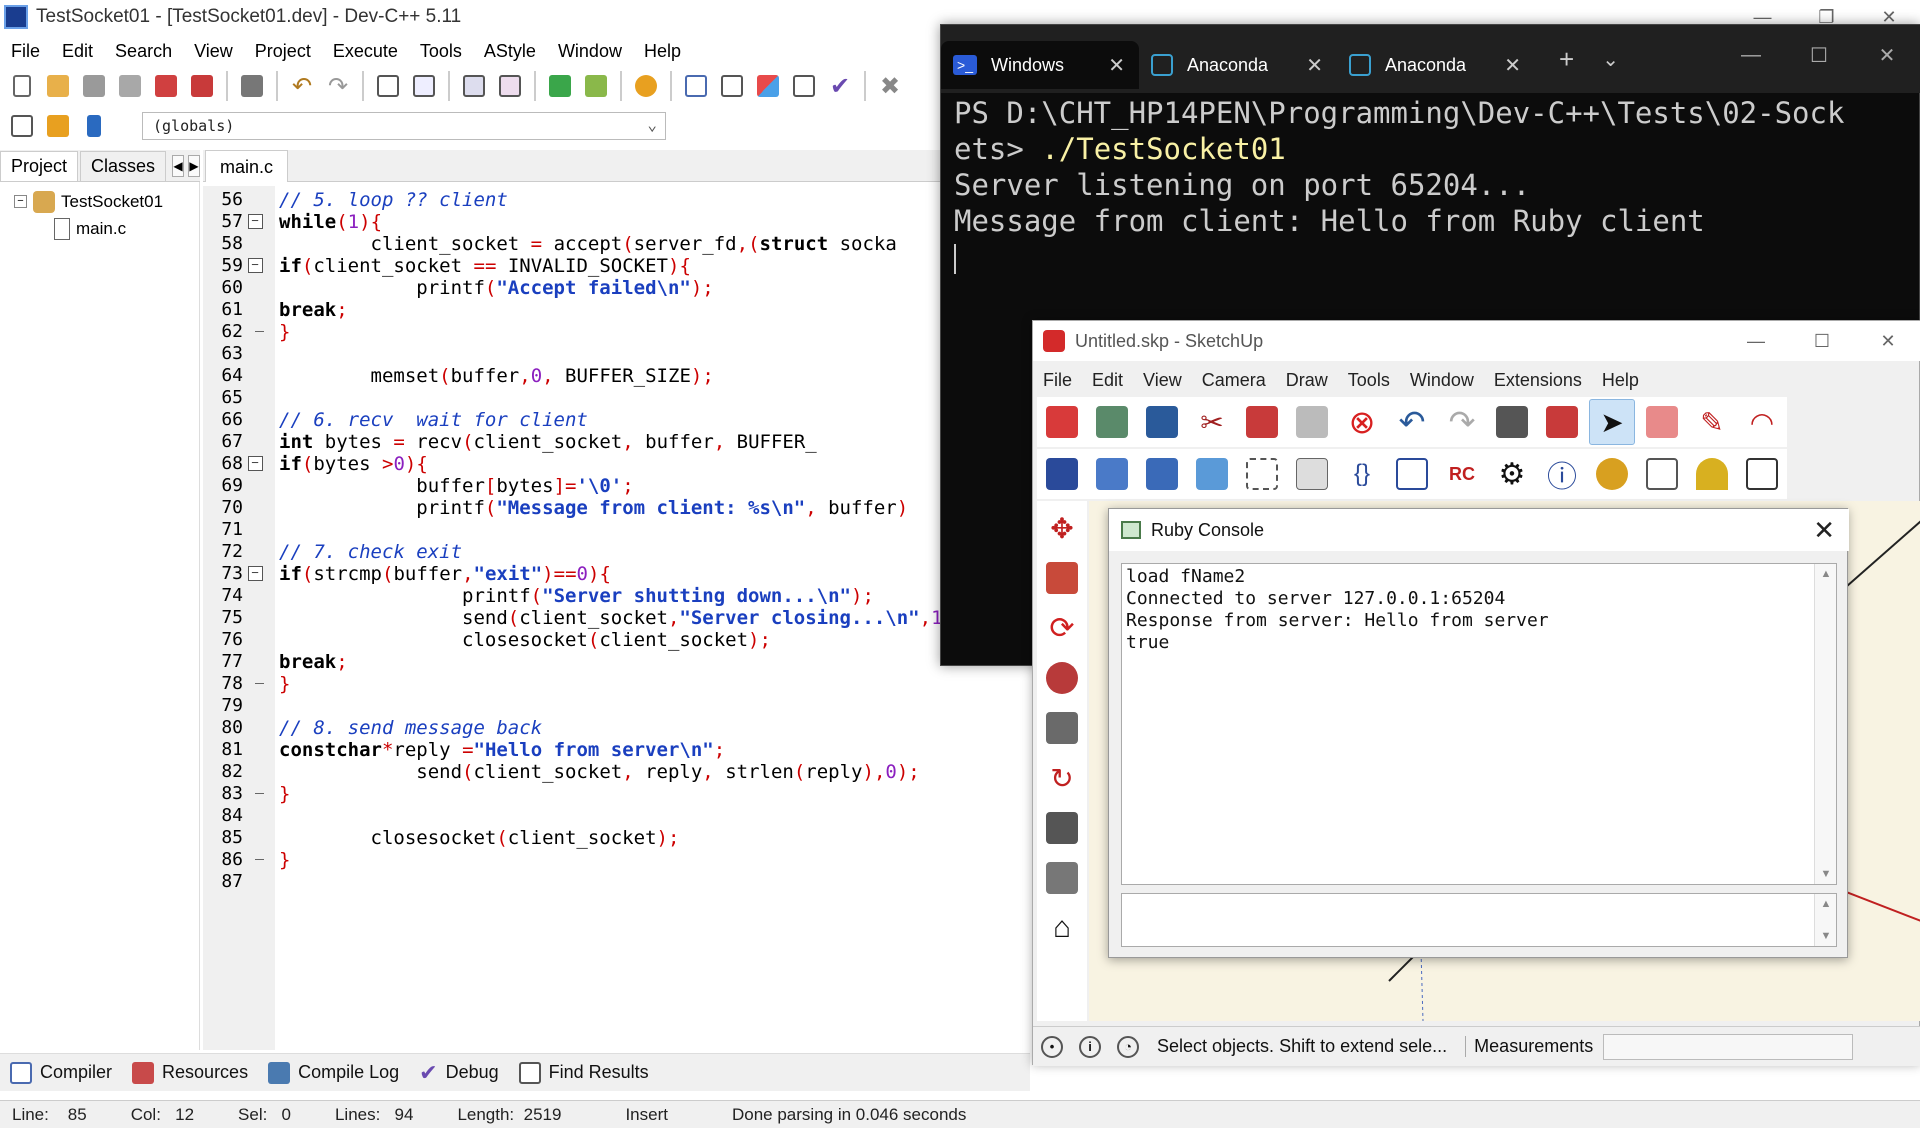  What do you see at coordinates (1620, 380) in the screenshot?
I see `sk-menu-help: Help` at bounding box center [1620, 380].